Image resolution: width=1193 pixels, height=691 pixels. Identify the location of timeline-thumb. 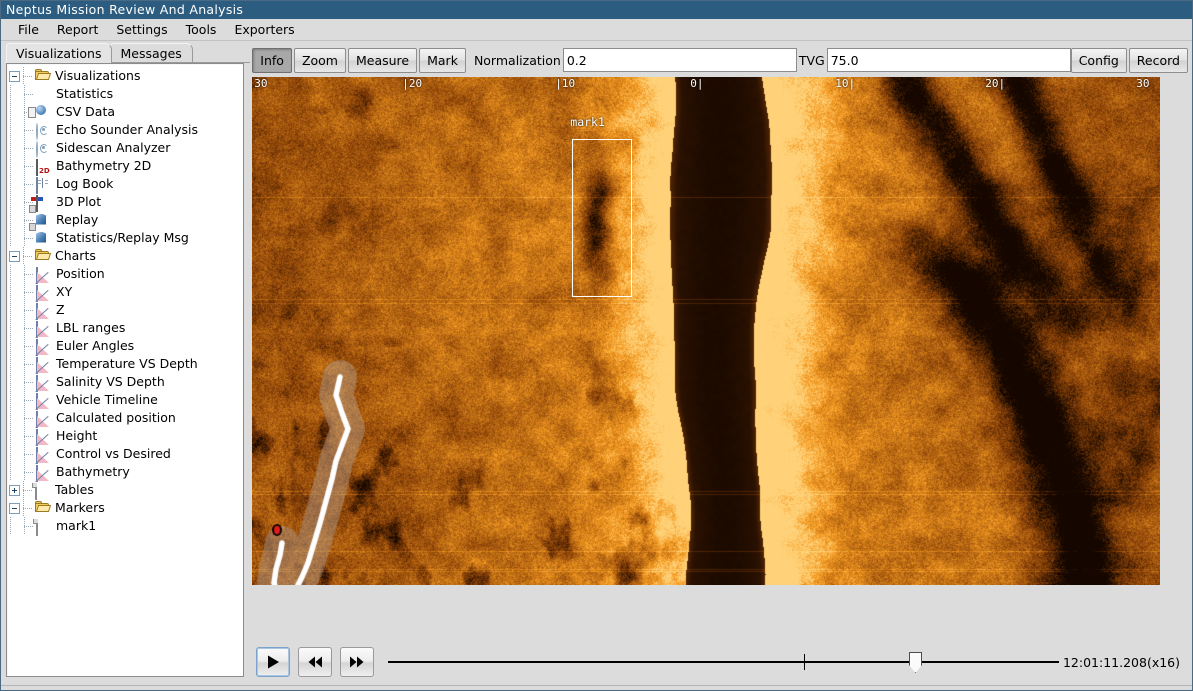
(915, 662).